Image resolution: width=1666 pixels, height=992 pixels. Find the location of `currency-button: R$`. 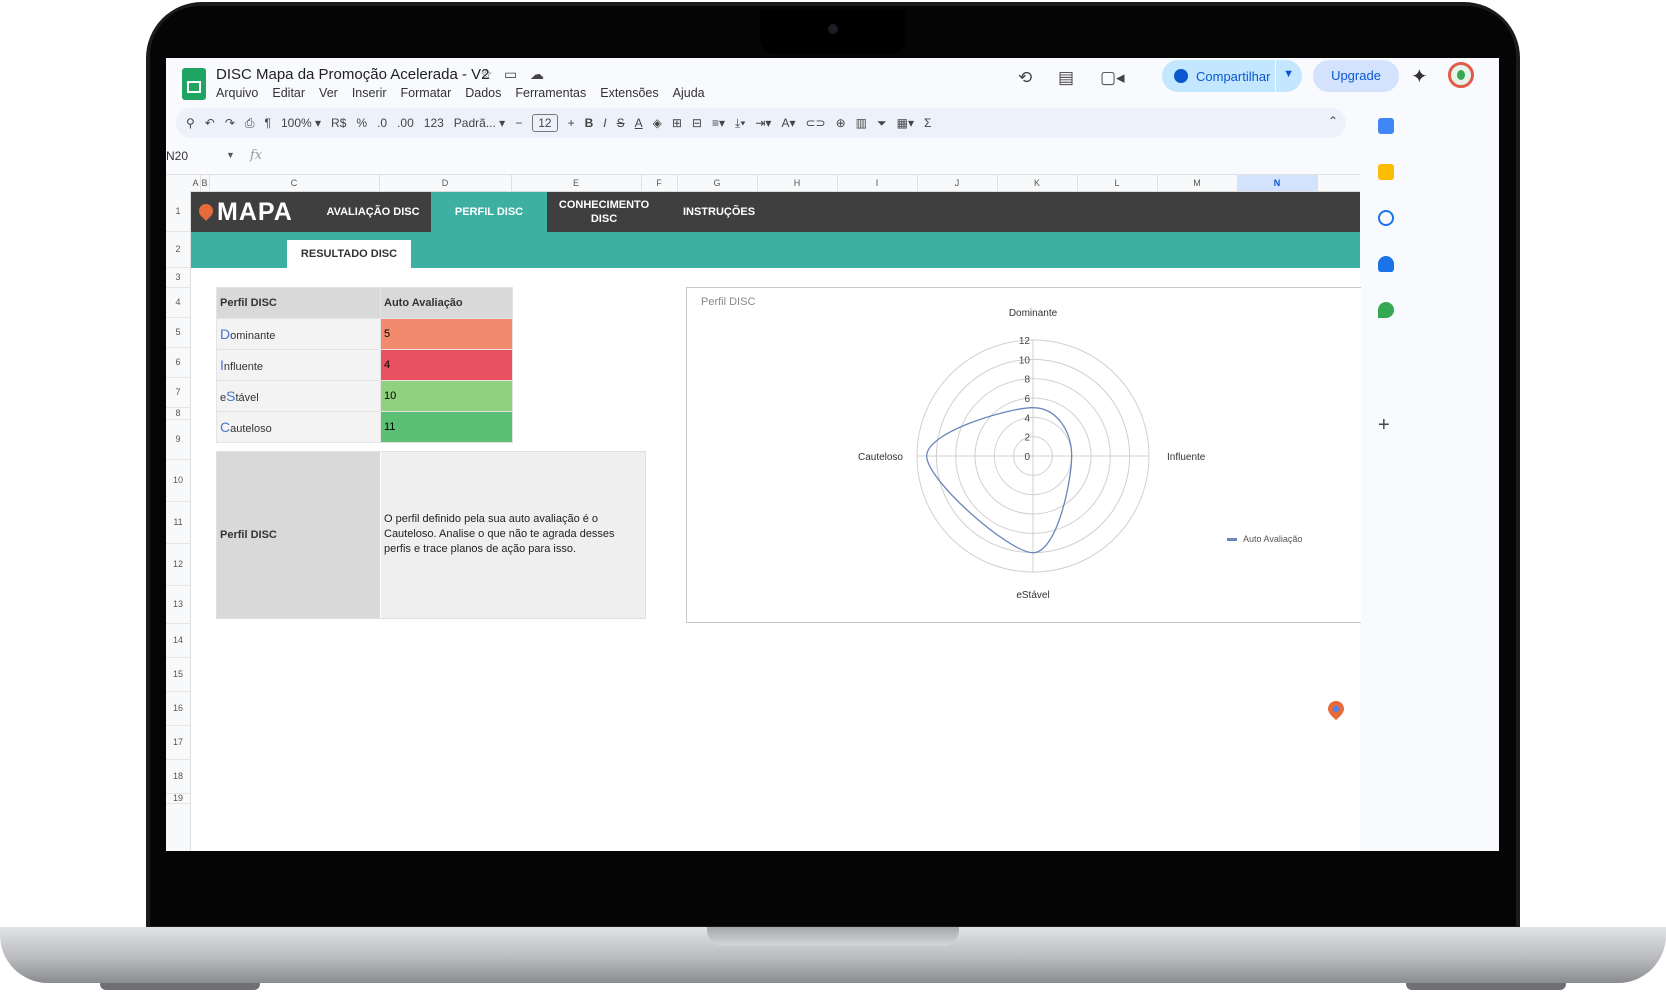

currency-button: R$ is located at coordinates (338, 123).